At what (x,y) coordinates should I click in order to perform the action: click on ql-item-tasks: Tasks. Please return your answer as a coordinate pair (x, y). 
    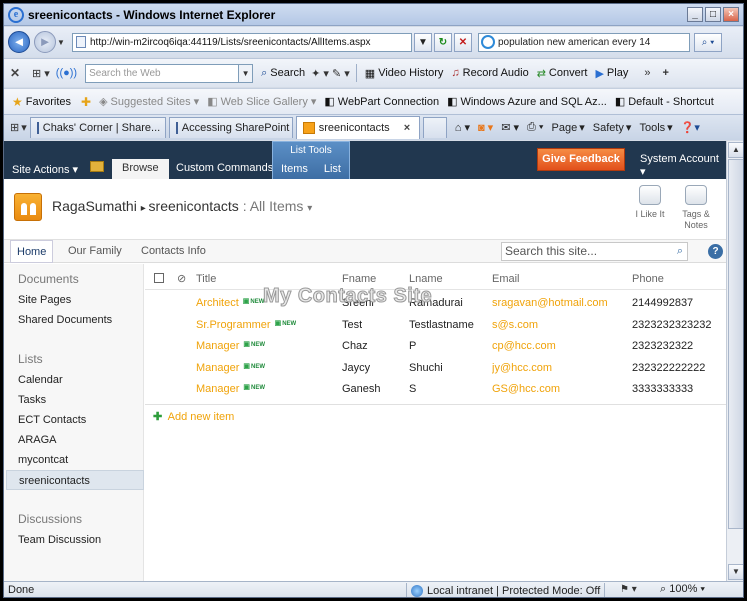
    Looking at the image, I should click on (32, 400).